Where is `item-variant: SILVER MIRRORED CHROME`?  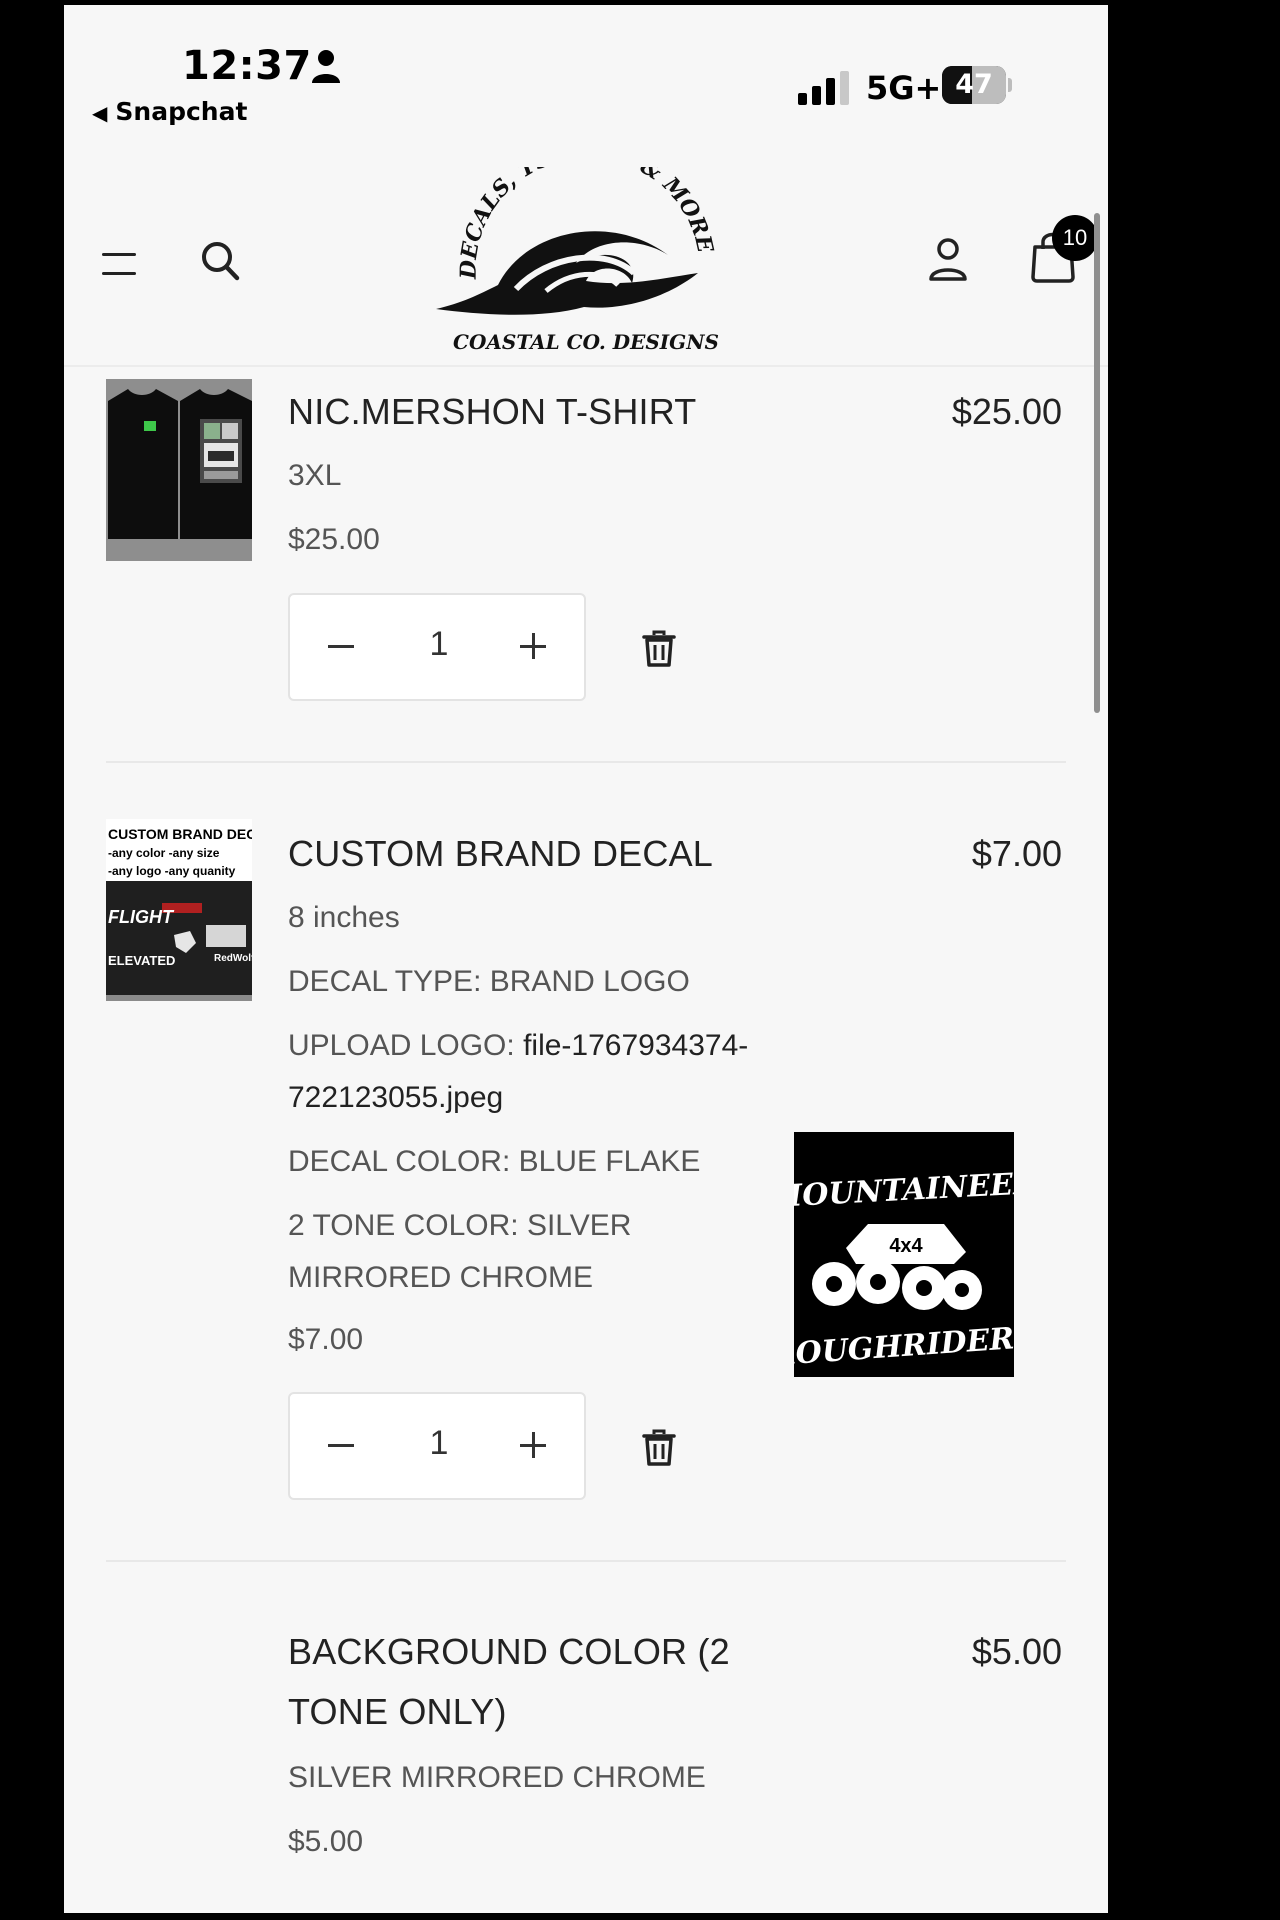
item-variant: SILVER MIRRORED CHROME is located at coordinates (497, 1777).